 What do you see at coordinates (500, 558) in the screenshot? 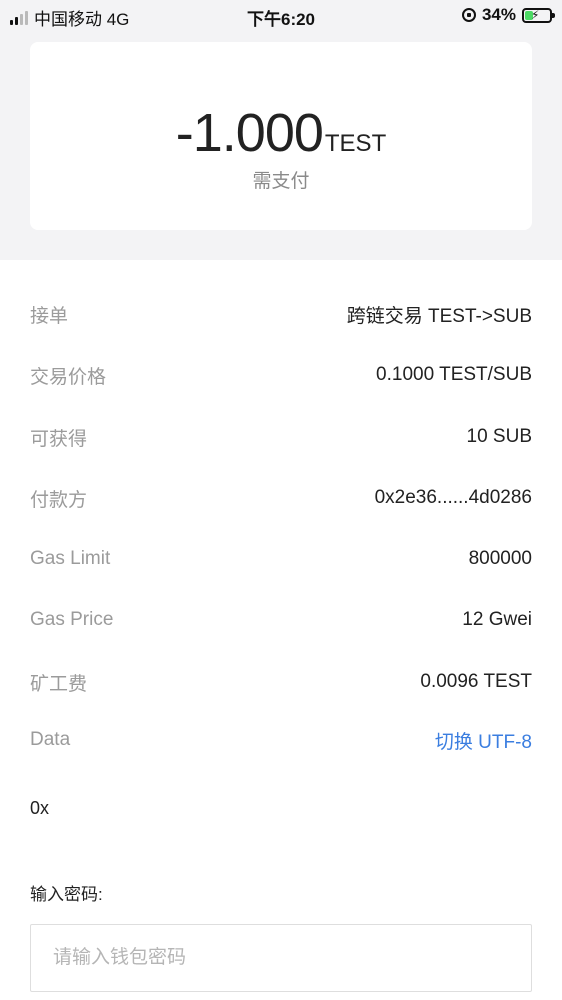
I see `detail-value: 800000` at bounding box center [500, 558].